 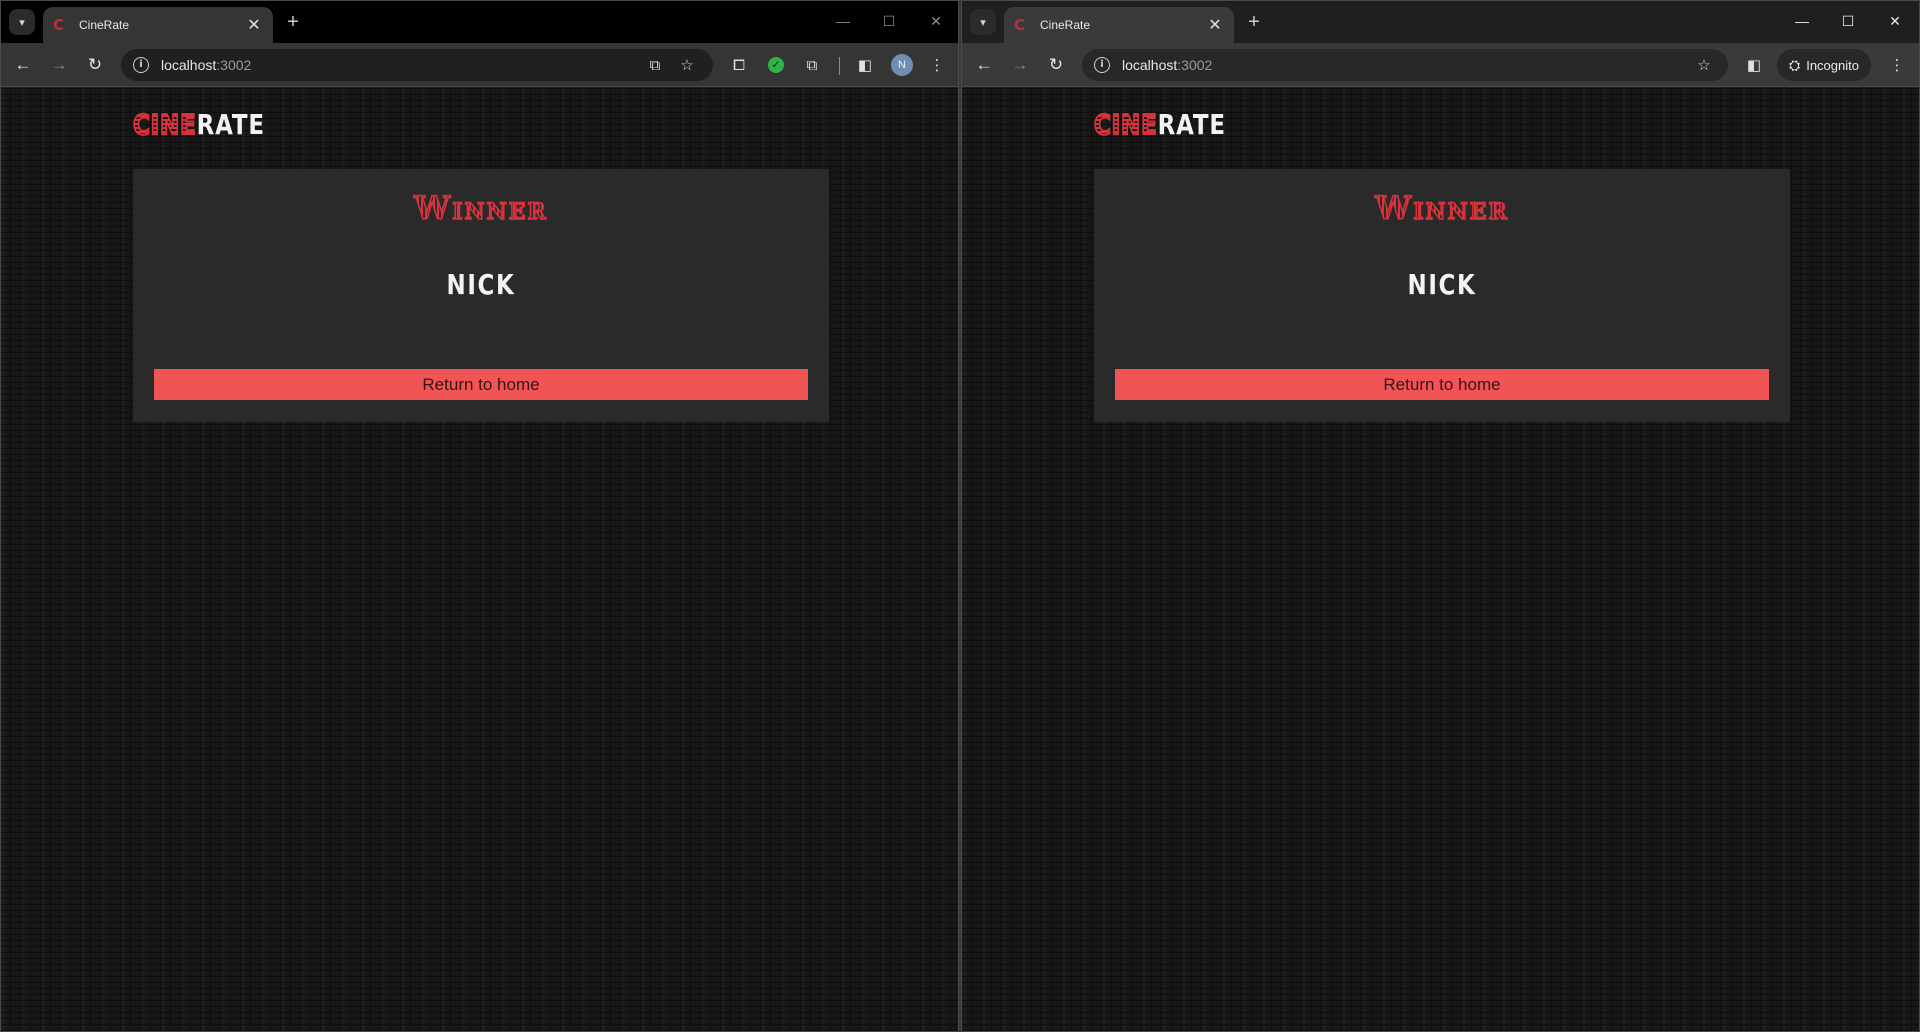 What do you see at coordinates (839, 66) in the screenshot?
I see `toolbar-separator` at bounding box center [839, 66].